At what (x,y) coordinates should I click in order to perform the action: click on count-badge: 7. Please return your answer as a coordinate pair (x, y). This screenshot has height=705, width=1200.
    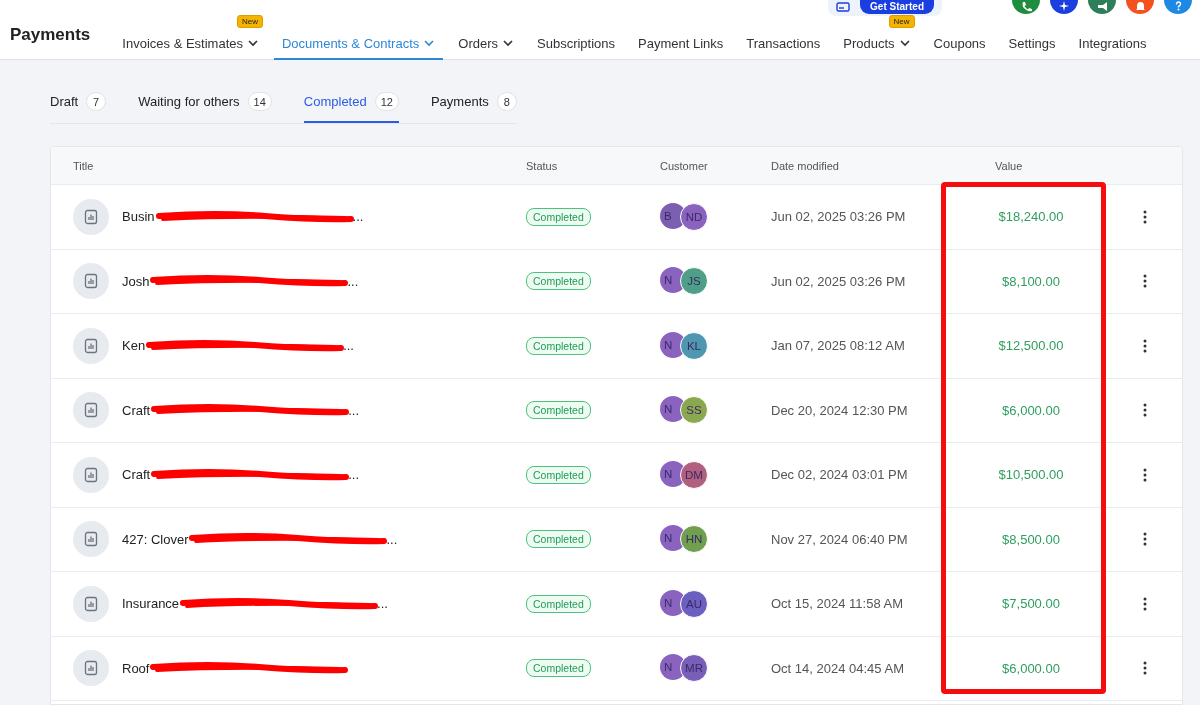
    Looking at the image, I should click on (96, 101).